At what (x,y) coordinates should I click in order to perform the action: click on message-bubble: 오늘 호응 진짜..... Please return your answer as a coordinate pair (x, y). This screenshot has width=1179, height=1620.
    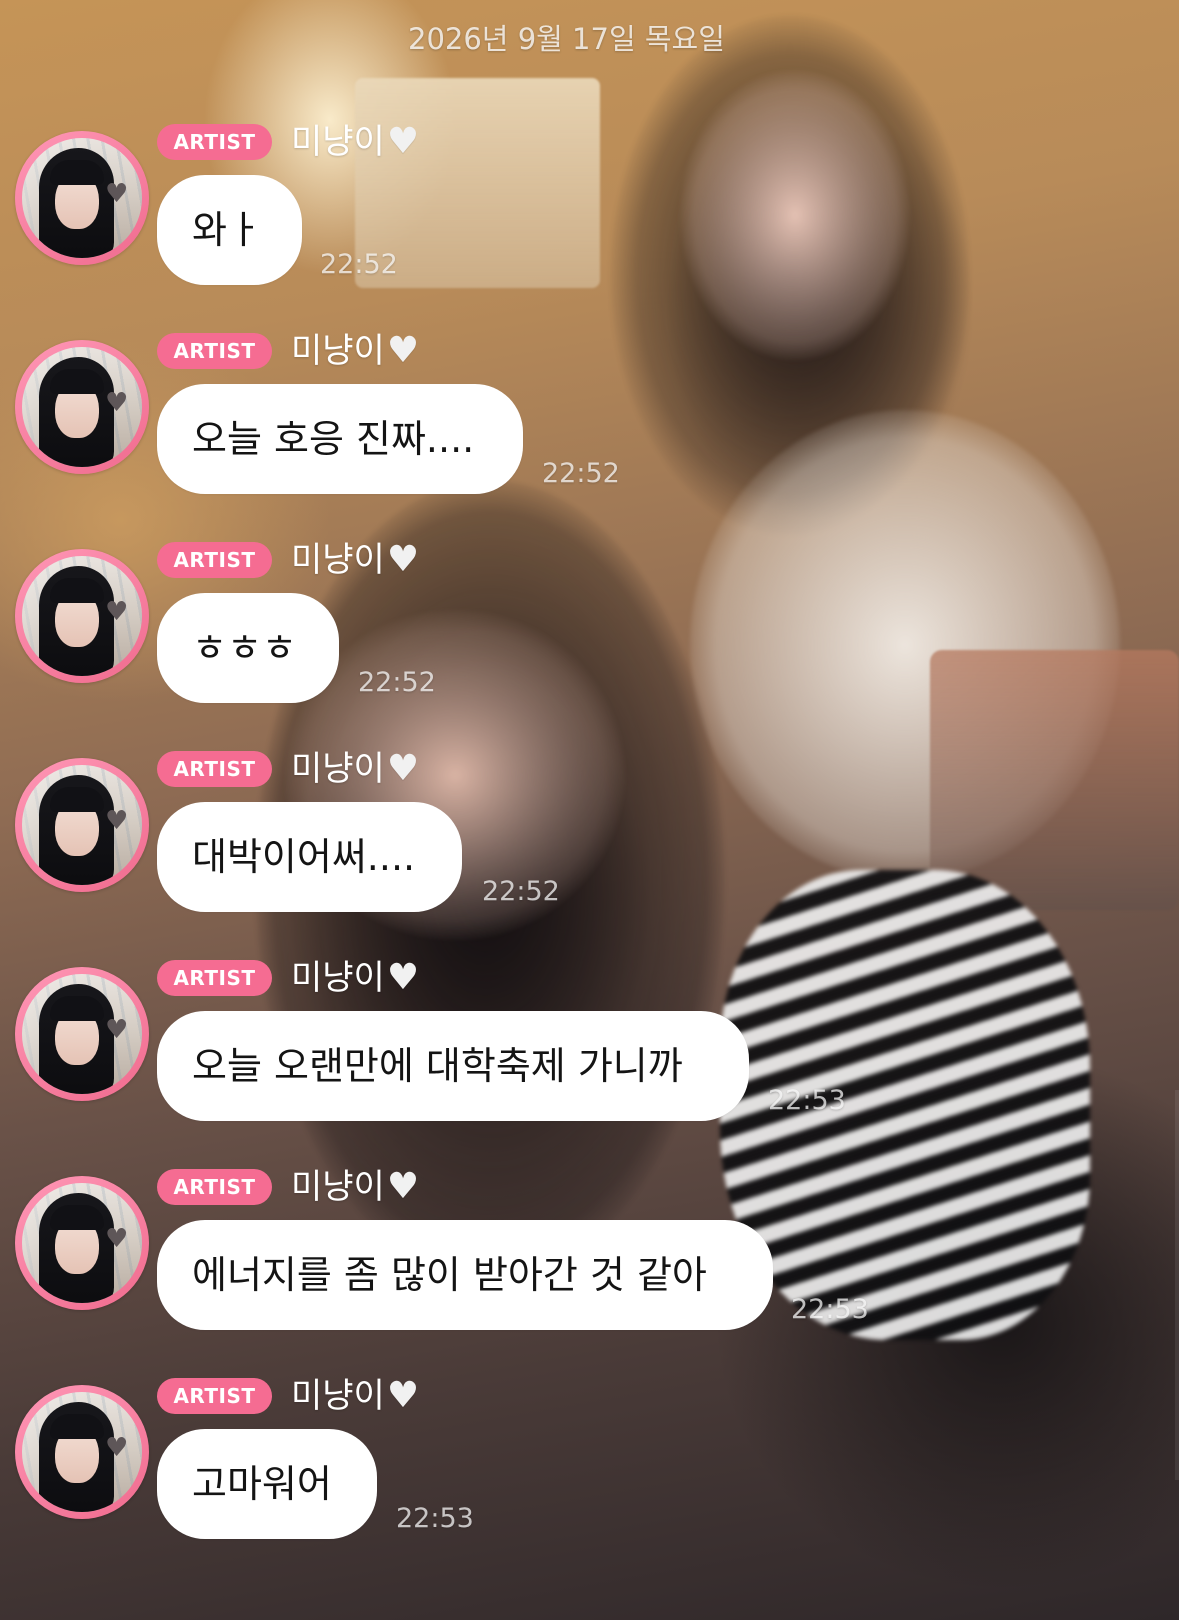
    Looking at the image, I should click on (340, 439).